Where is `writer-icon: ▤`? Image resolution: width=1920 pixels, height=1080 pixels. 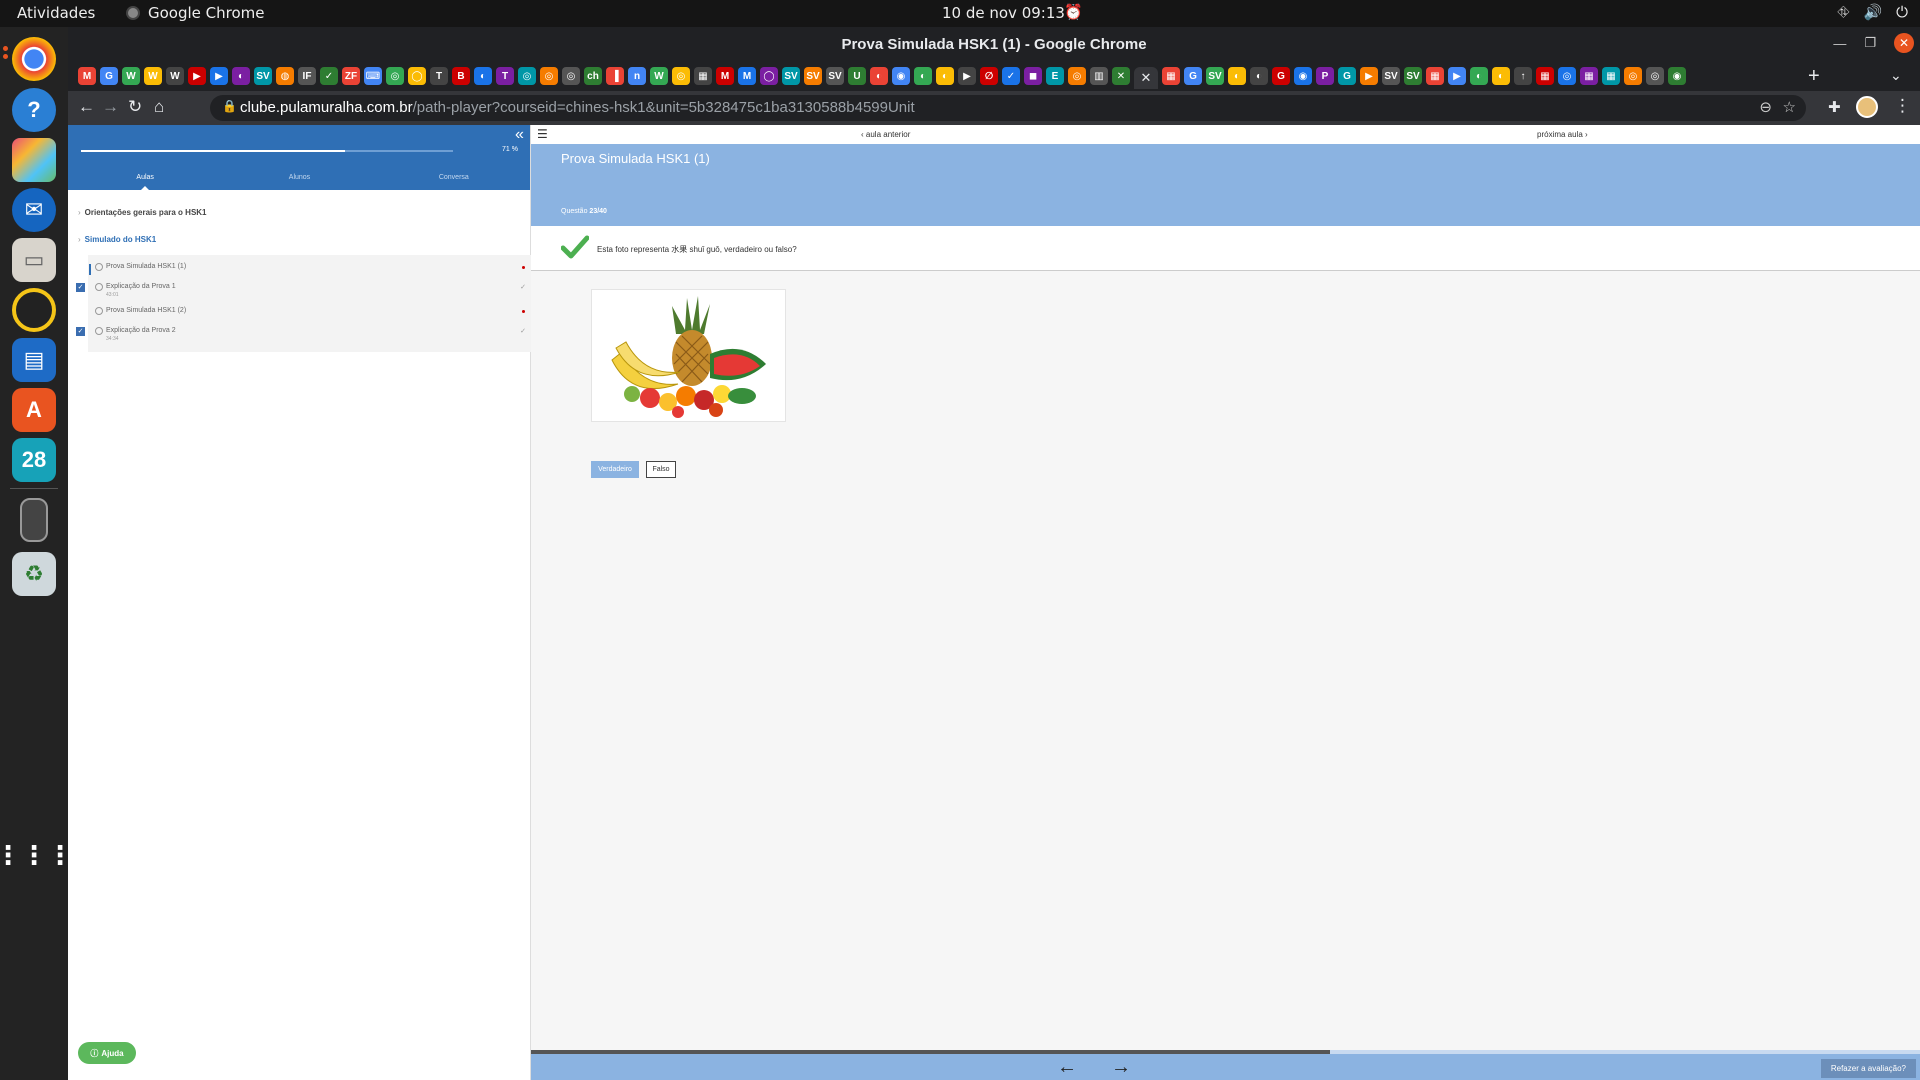
writer-icon: ▤ is located at coordinates (34, 360).